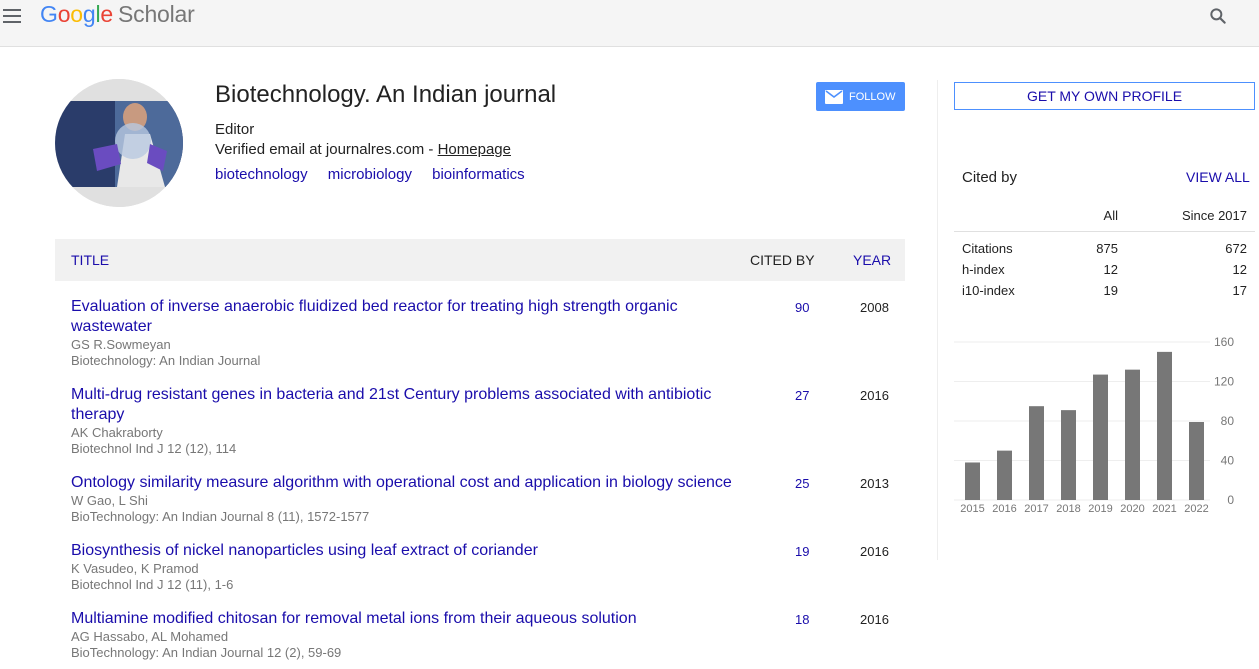  Describe the element at coordinates (121, 344) in the screenshot. I see `article-authors: GS R.Sowmeyan` at that location.